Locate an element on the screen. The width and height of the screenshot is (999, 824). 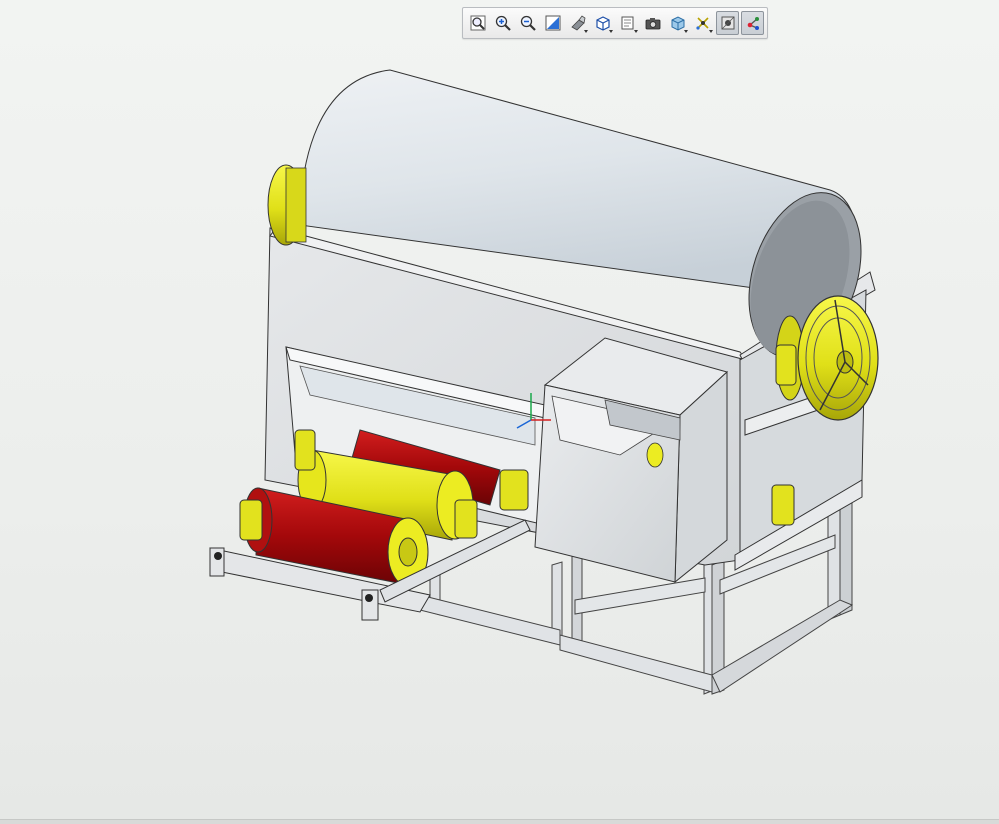
drum-left-bearing is located at coordinates (287, 205).